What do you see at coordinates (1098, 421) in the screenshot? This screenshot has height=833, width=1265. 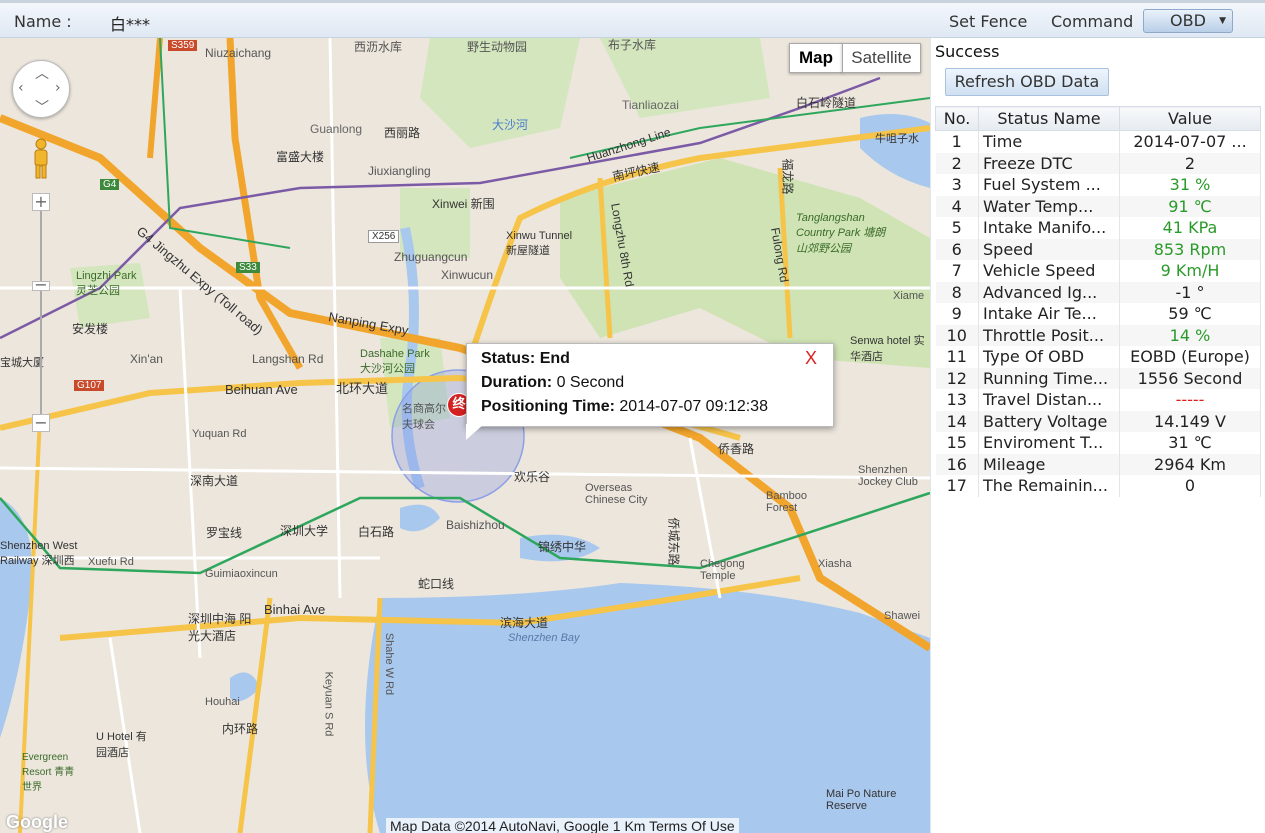 I see `table-row: 14 Battery Voltage 14.149 V` at bounding box center [1098, 421].